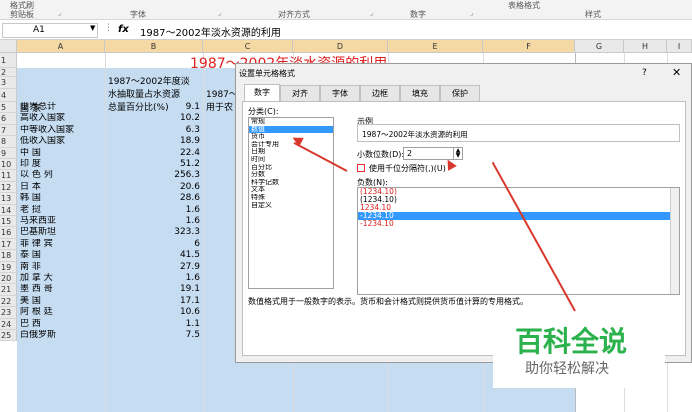  Describe the element at coordinates (92, 28) in the screenshot. I see `name-box-dropdown-icon: ▼` at that location.